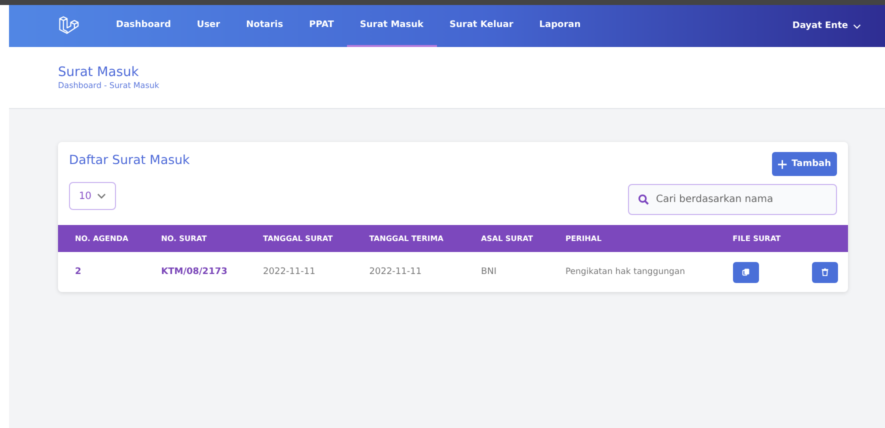 The width and height of the screenshot is (885, 428). What do you see at coordinates (481, 26) in the screenshot?
I see `nav-link: Surat Keluar` at bounding box center [481, 26].